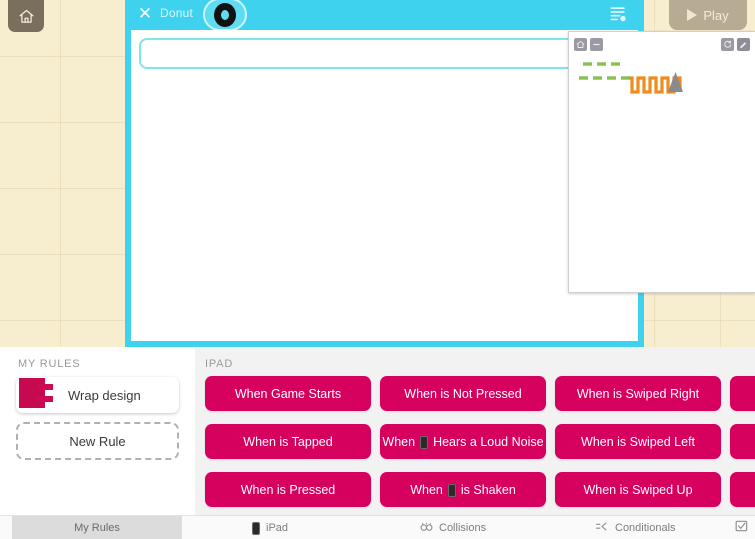 The image size is (755, 539). I want to click on tab-collisions-label: Collisions, so click(463, 527).